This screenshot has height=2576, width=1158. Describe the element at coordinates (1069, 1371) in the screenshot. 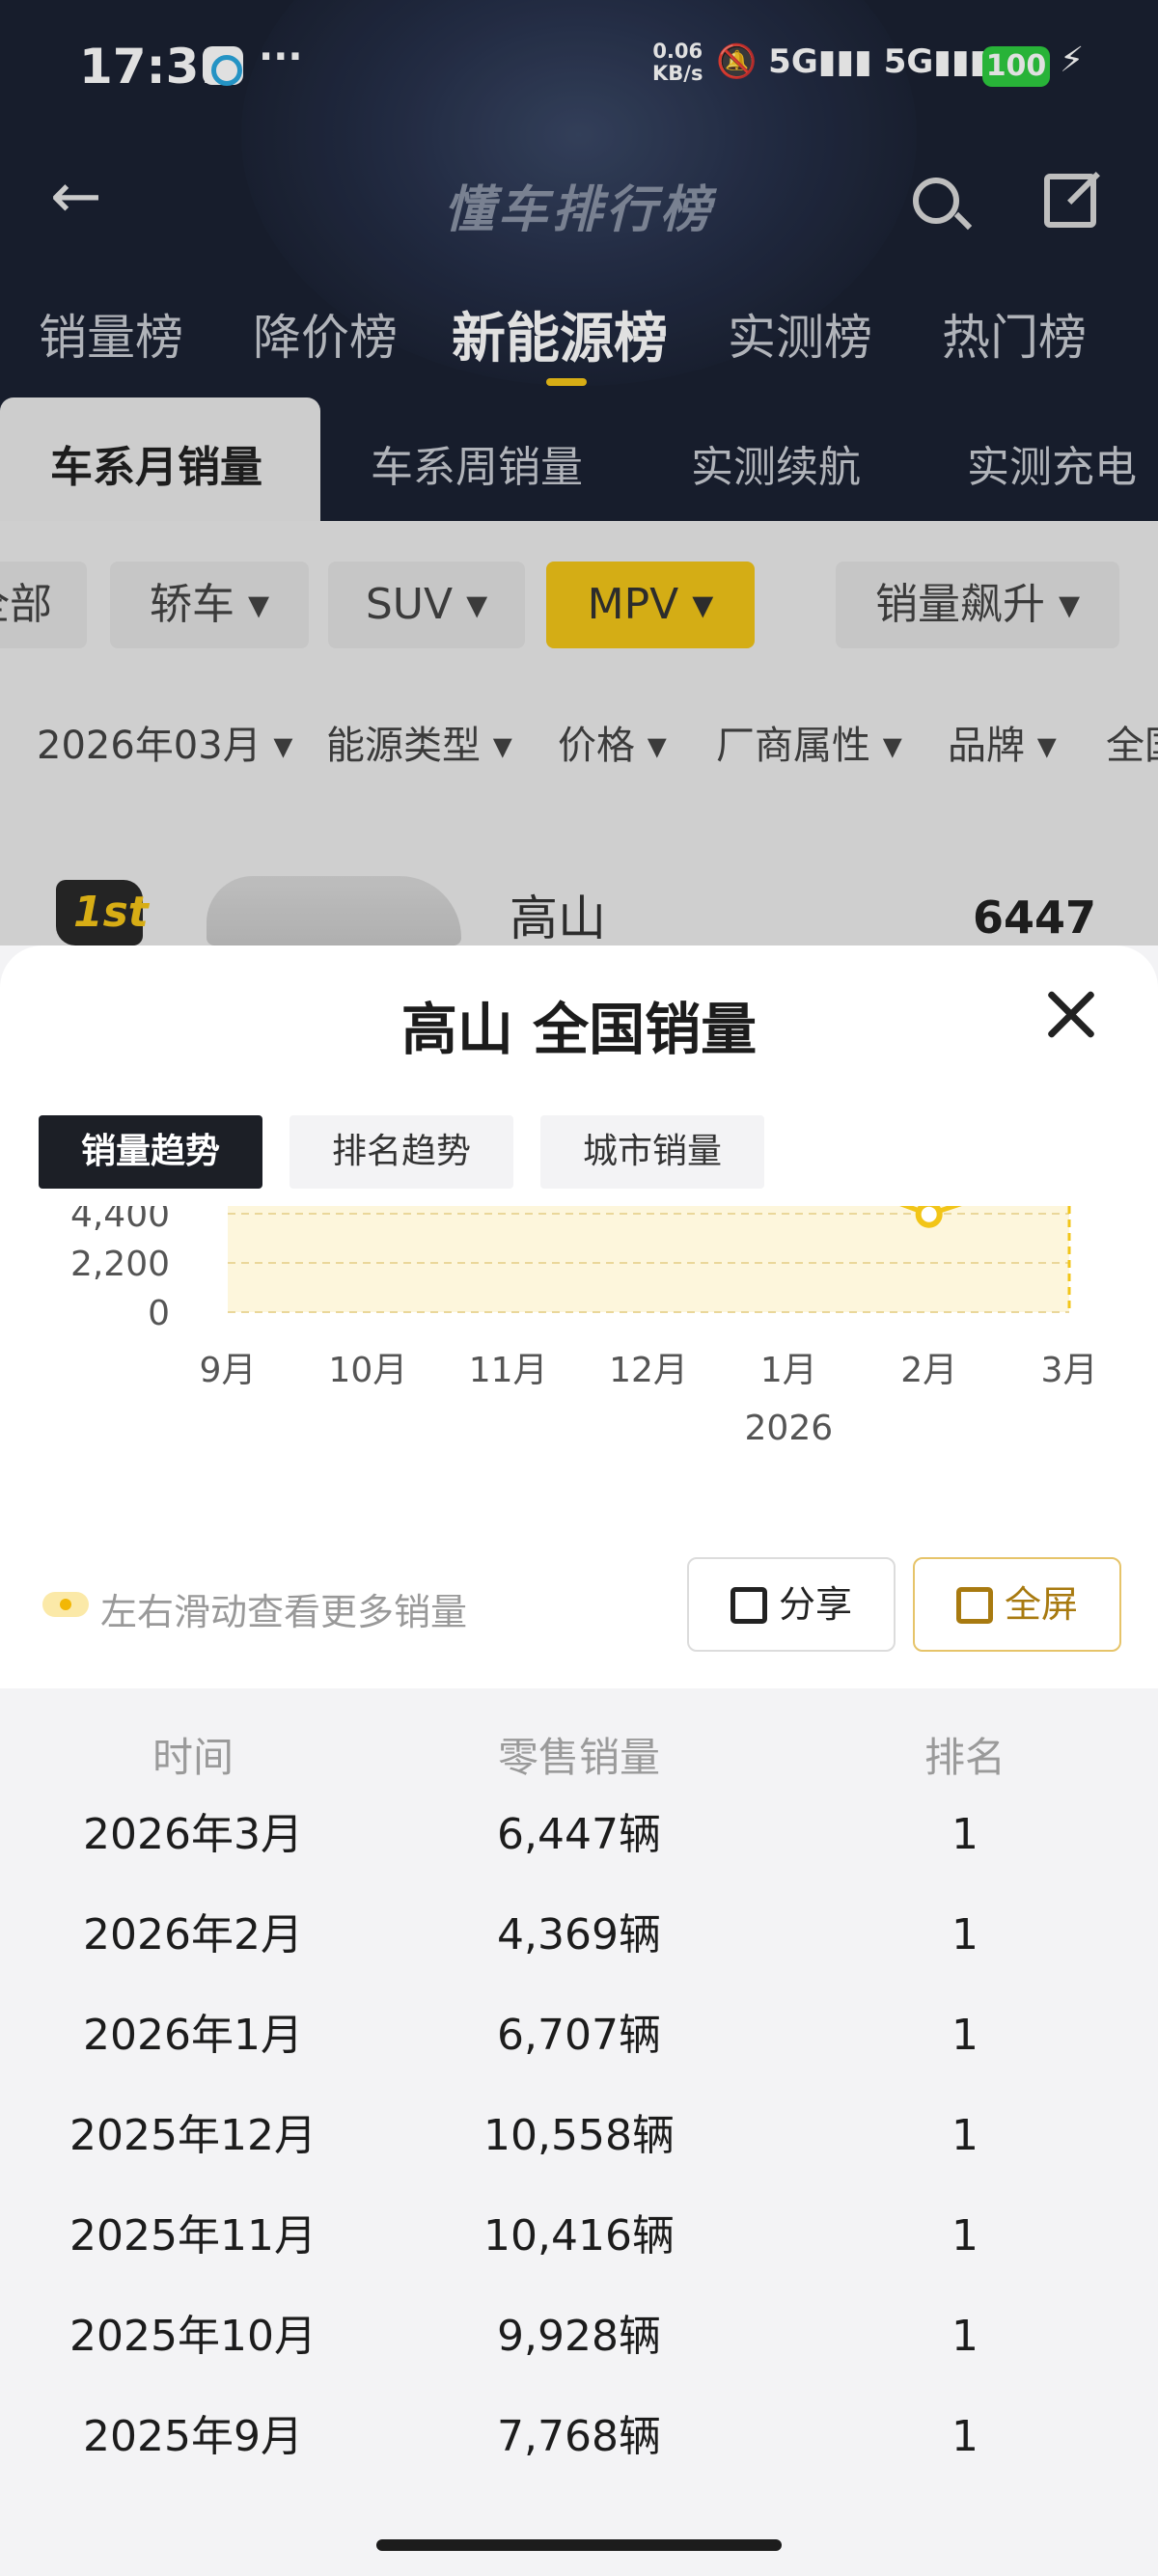

I see `x-tick-label: 3月` at that location.